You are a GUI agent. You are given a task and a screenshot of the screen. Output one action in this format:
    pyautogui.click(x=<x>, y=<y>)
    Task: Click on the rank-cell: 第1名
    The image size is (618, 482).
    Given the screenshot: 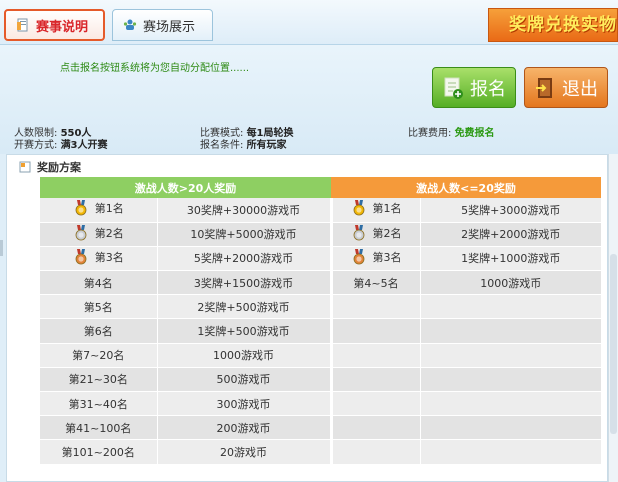 What is the action you would take?
    pyautogui.click(x=99, y=210)
    